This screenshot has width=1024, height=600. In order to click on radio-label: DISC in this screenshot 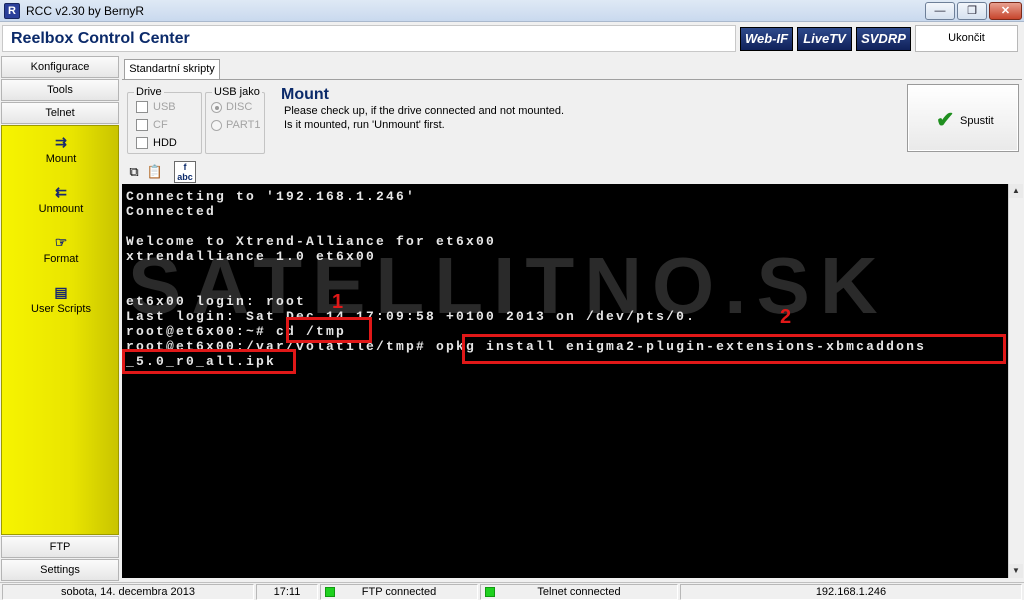, I will do `click(239, 107)`.